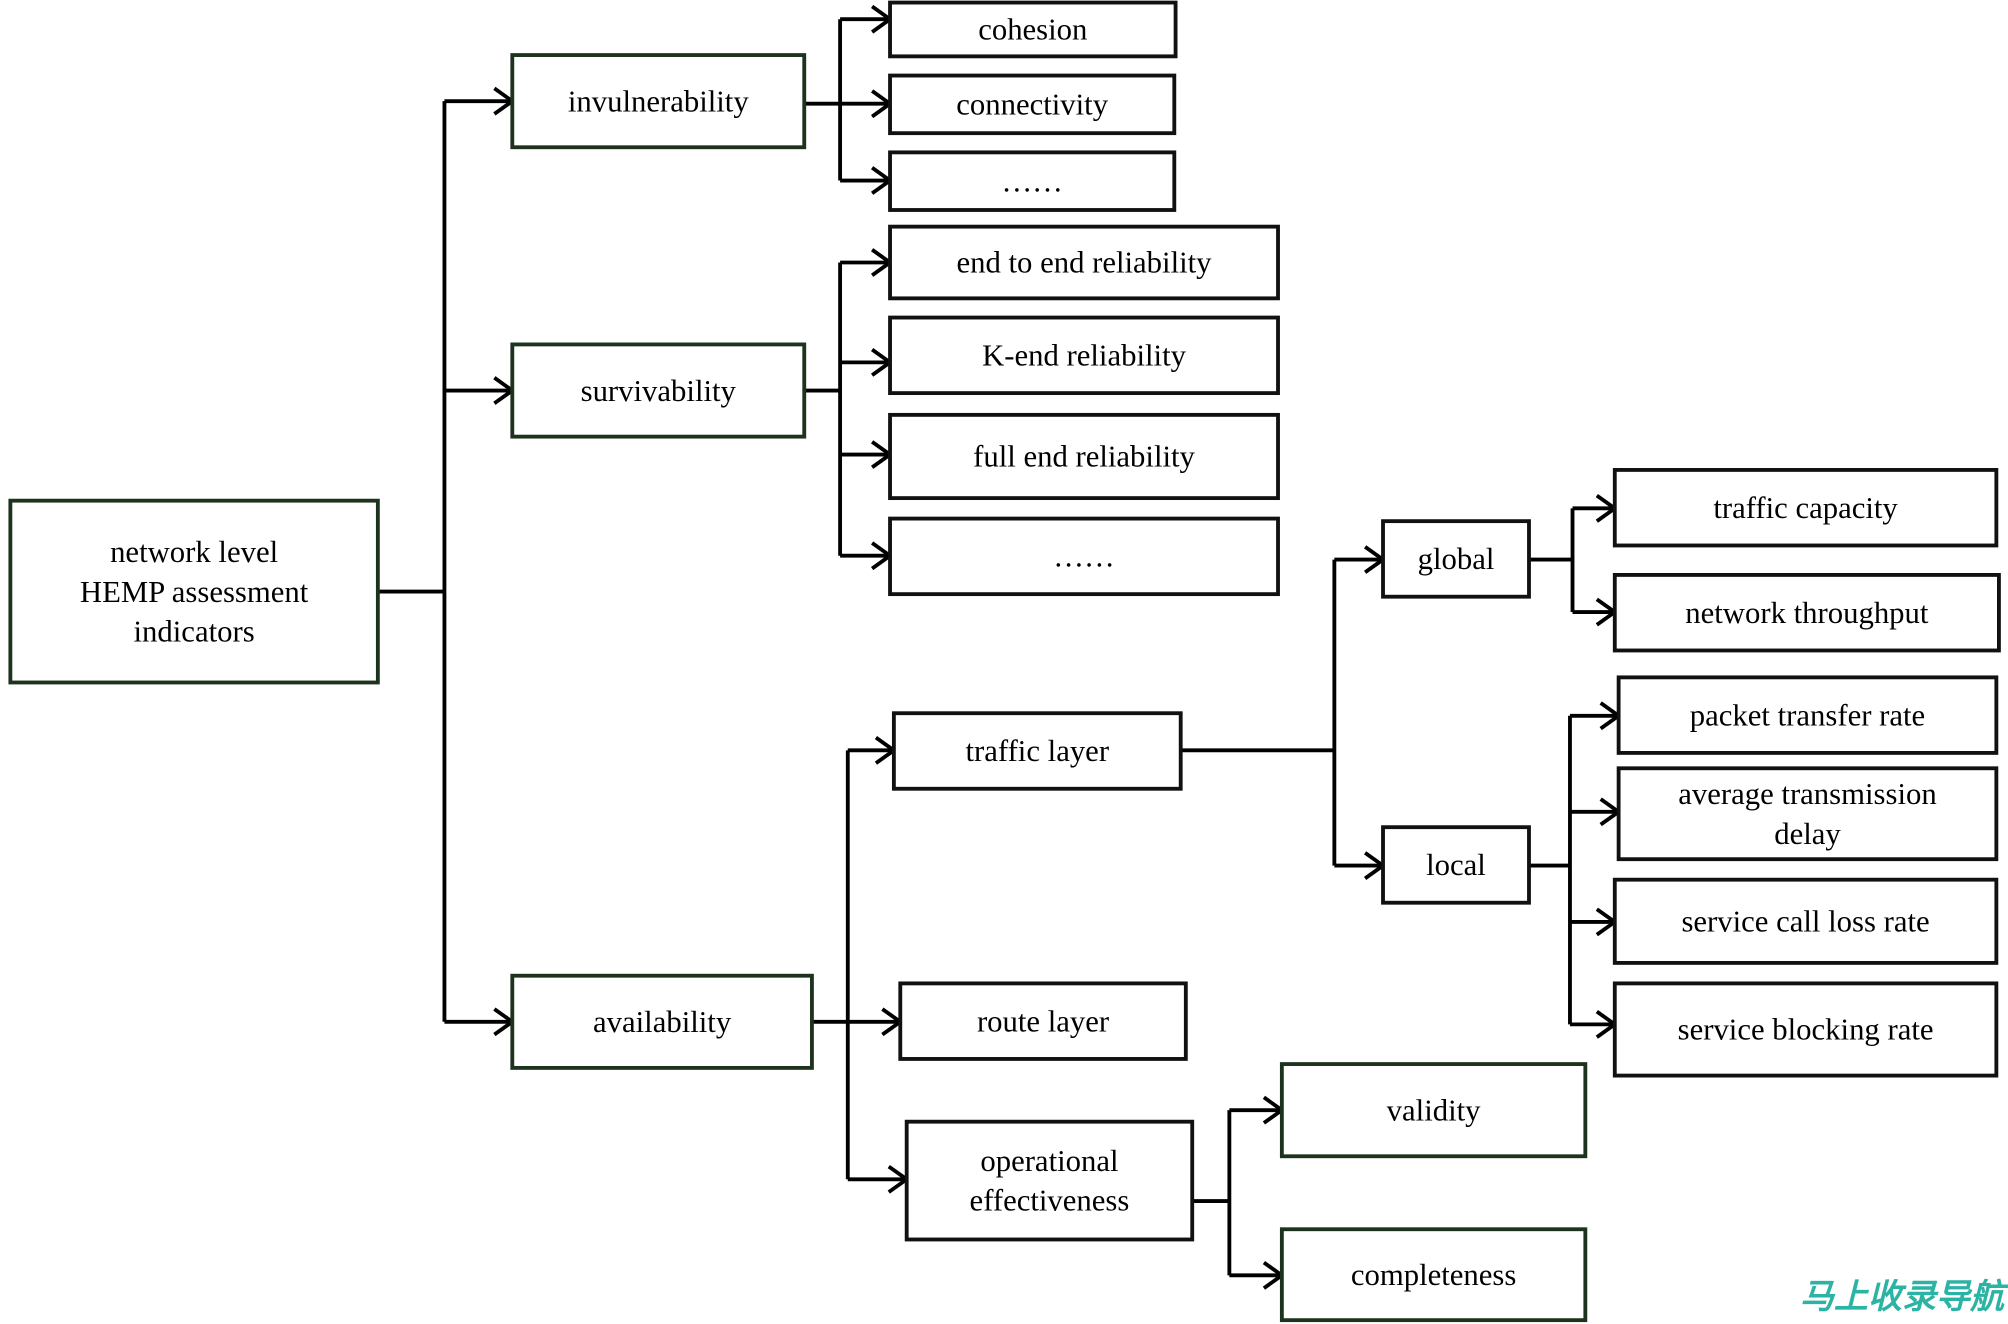 Image resolution: width=2008 pixels, height=1324 pixels. I want to click on node-validity: validity, so click(1433, 1110).